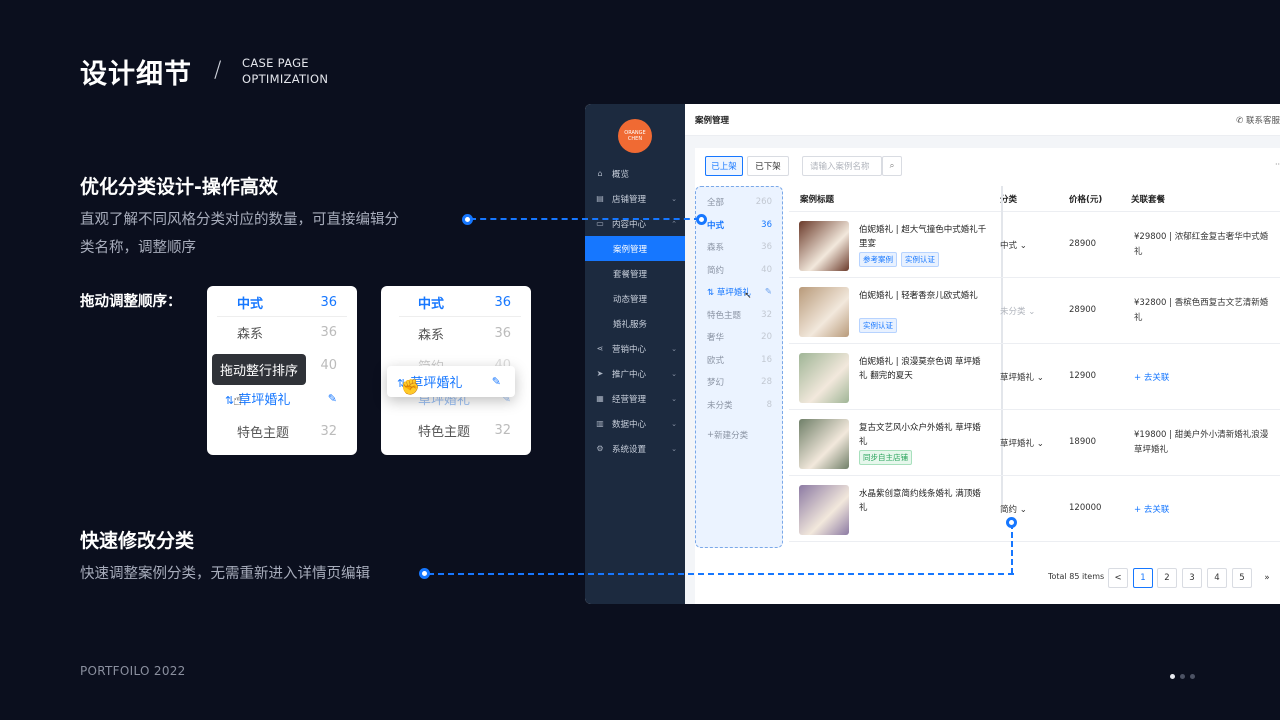 This screenshot has width=1280, height=720. What do you see at coordinates (739, 405) in the screenshot?
I see `category-item: 未分类 8` at bounding box center [739, 405].